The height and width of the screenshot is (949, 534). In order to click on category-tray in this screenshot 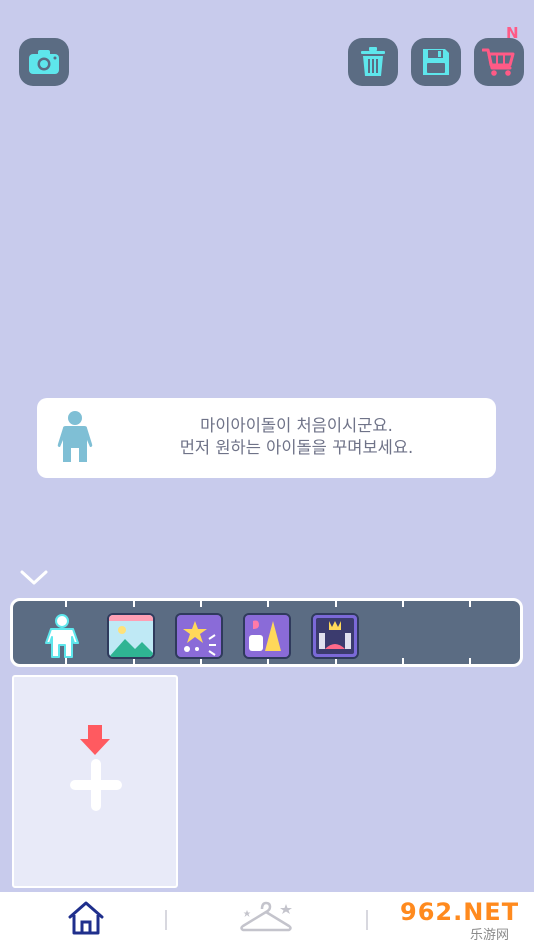, I will do `click(266, 632)`.